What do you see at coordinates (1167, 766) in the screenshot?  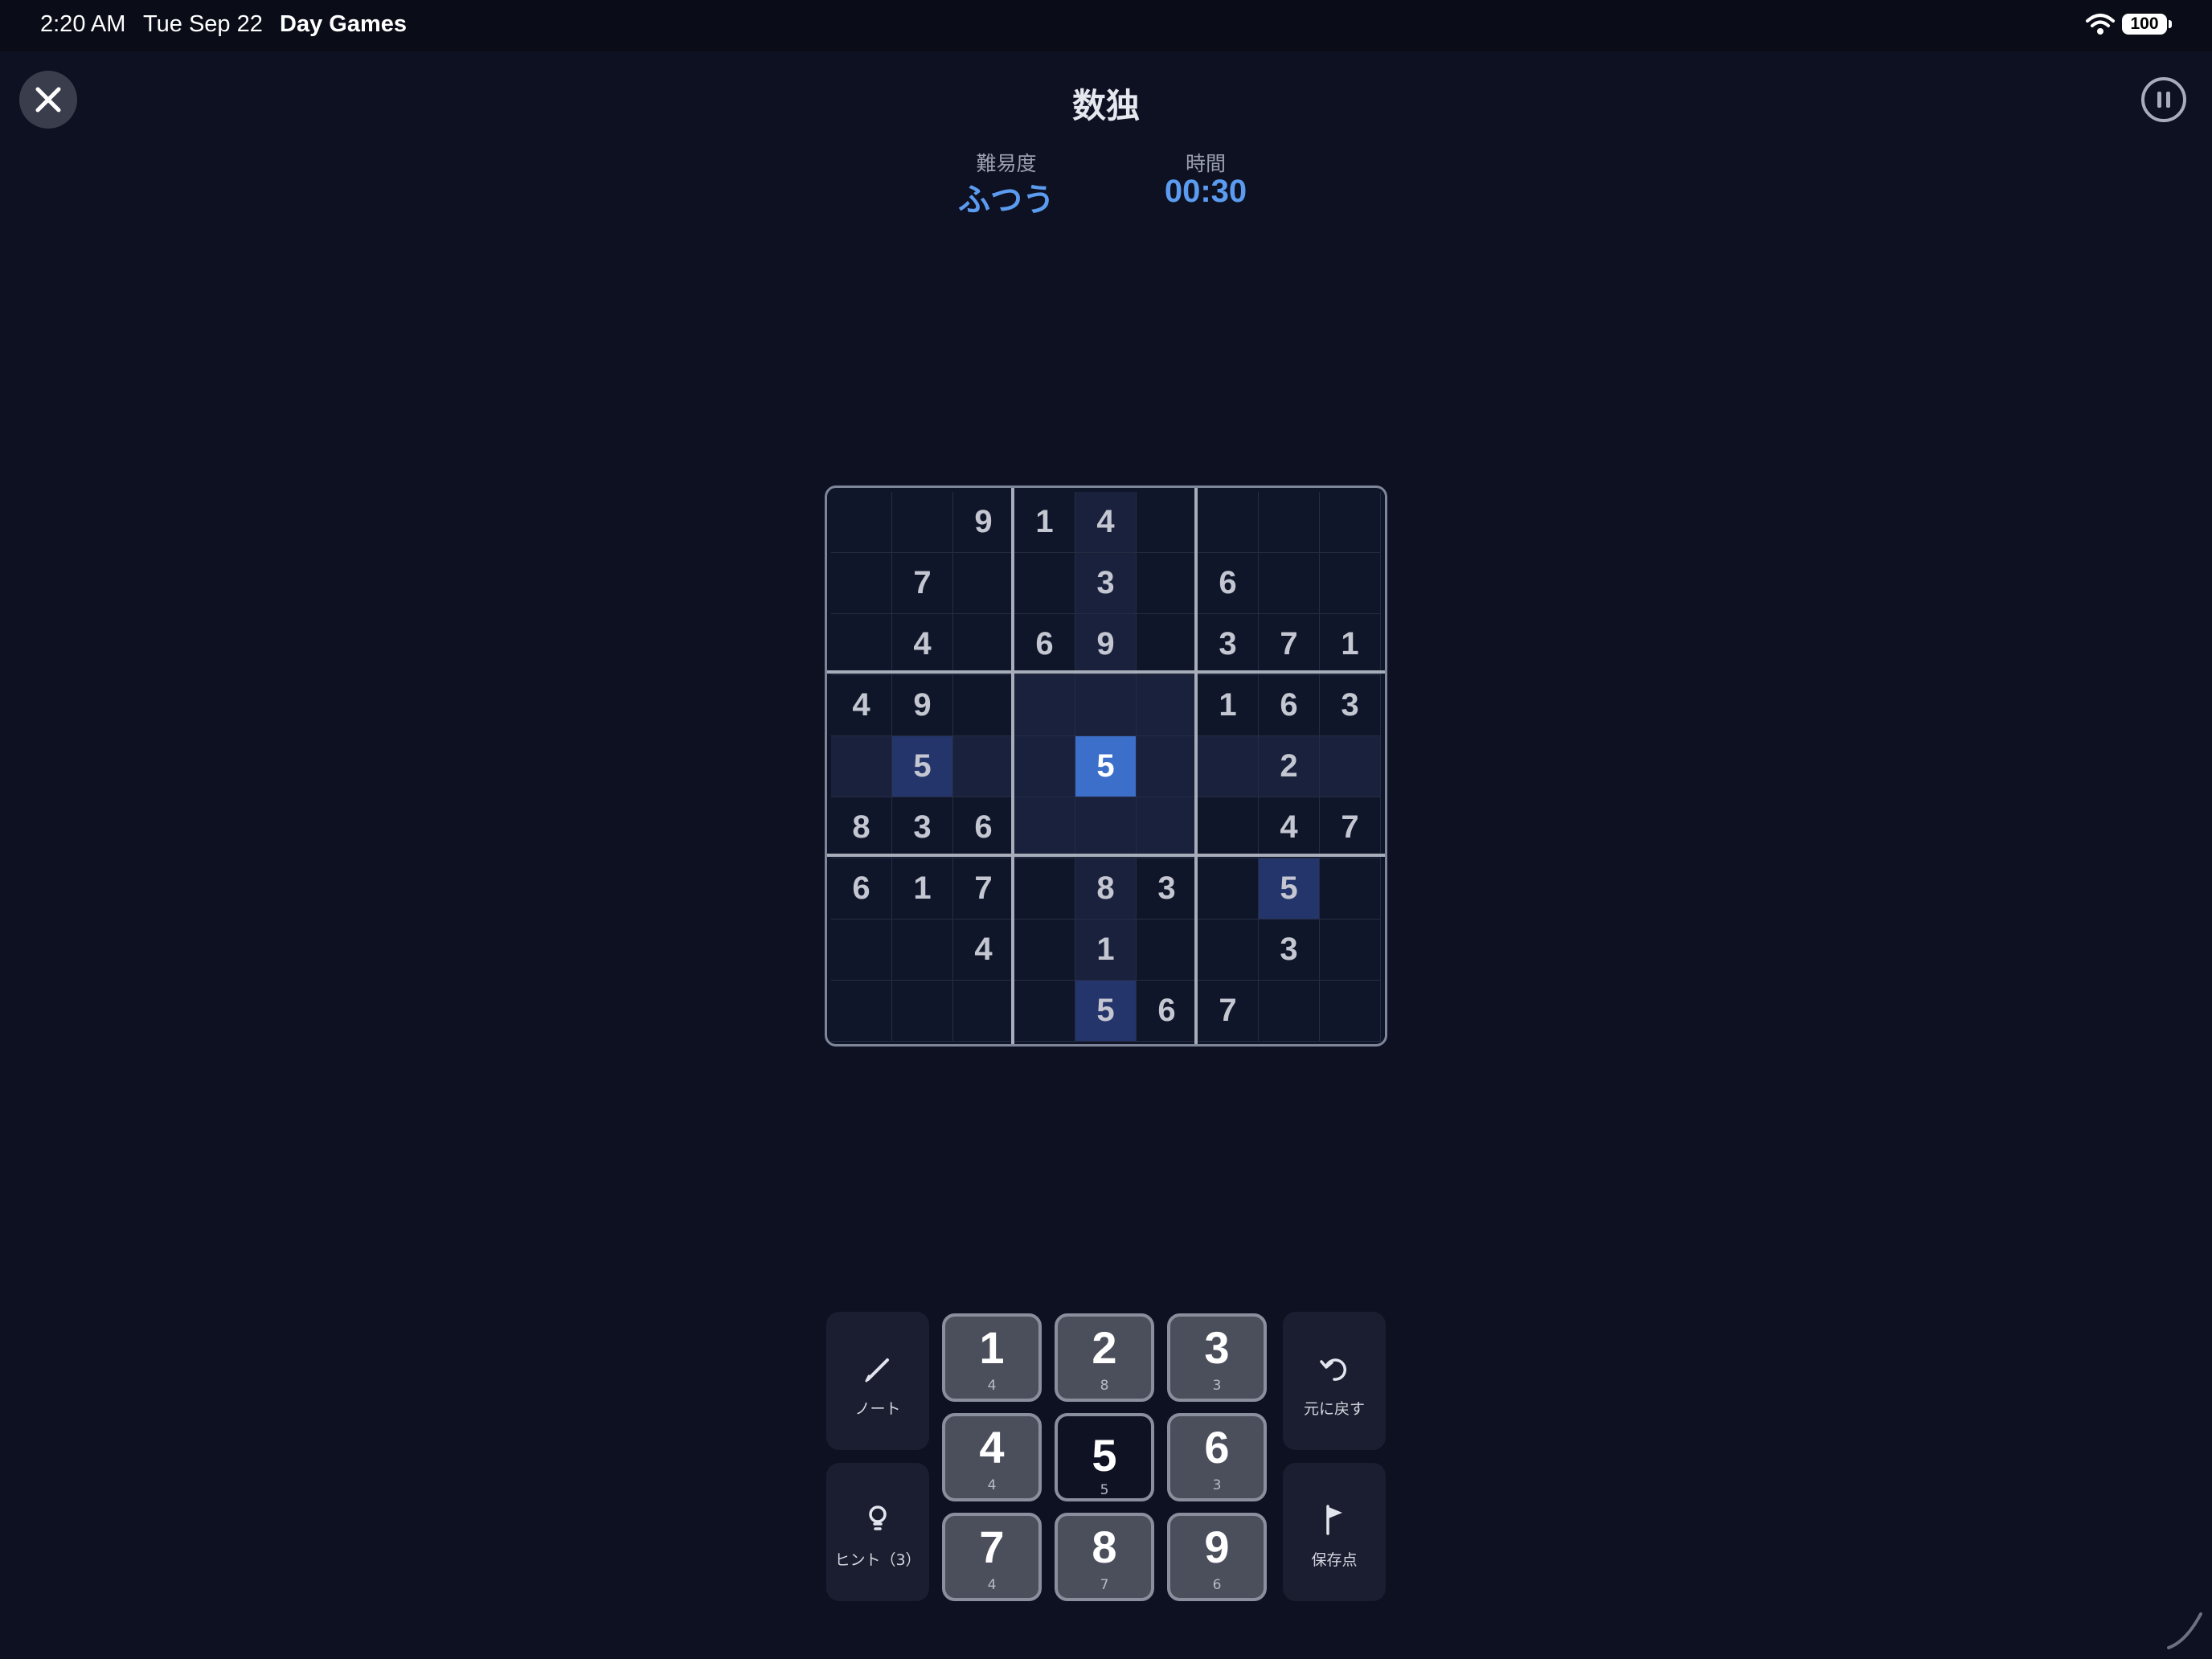 I see `sudoku-cell-r5-c6` at bounding box center [1167, 766].